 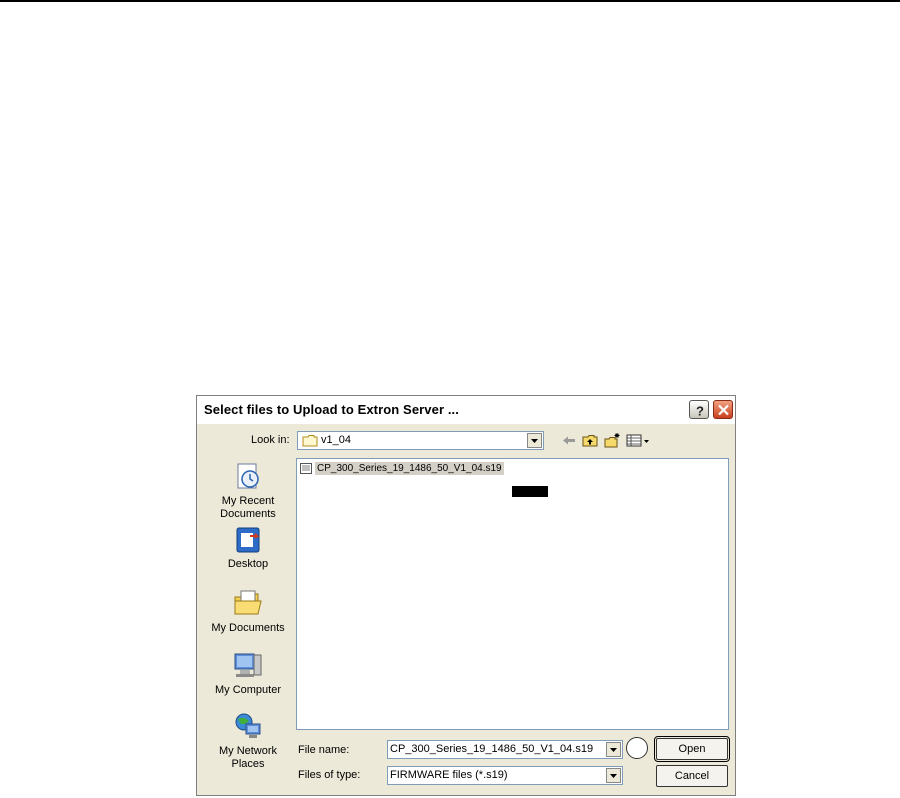 I want to click on place-my-computer: My Computer, so click(x=248, y=673).